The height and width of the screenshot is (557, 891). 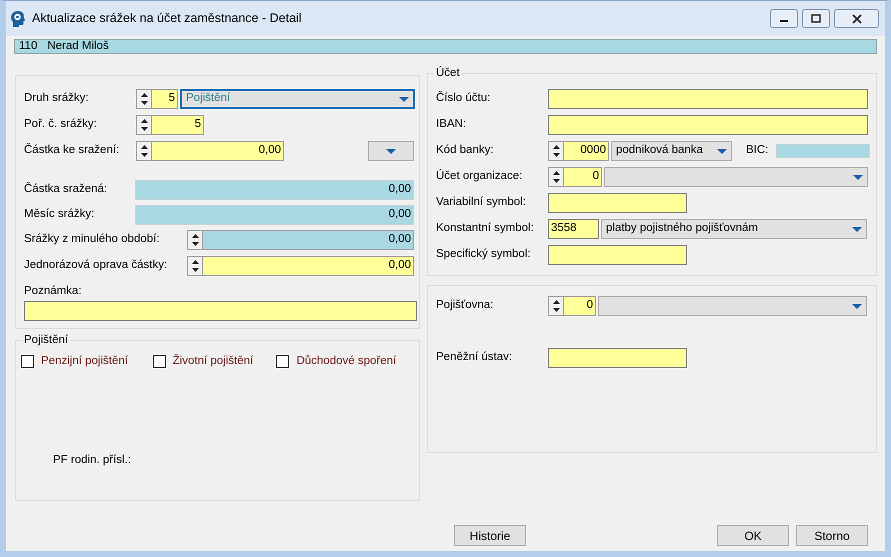 I want to click on field-label: Jednorázová oprava částky:, so click(x=96, y=266).